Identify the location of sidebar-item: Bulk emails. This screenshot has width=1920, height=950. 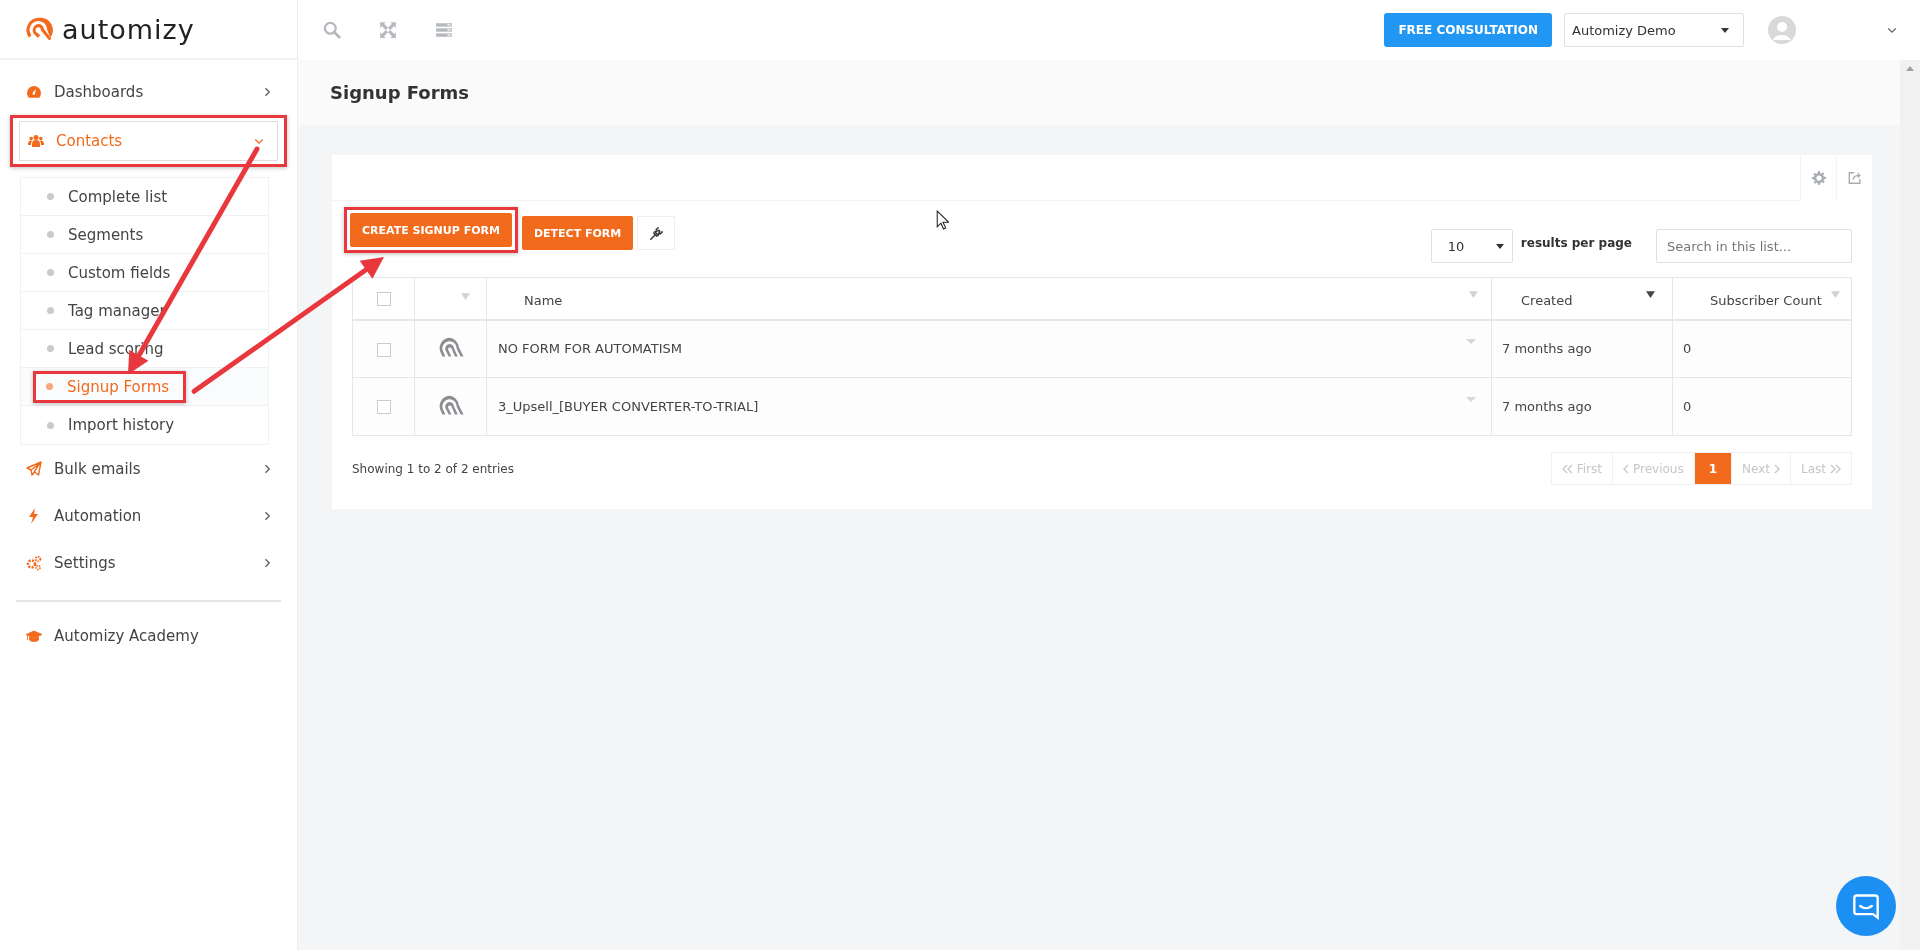
(148, 468).